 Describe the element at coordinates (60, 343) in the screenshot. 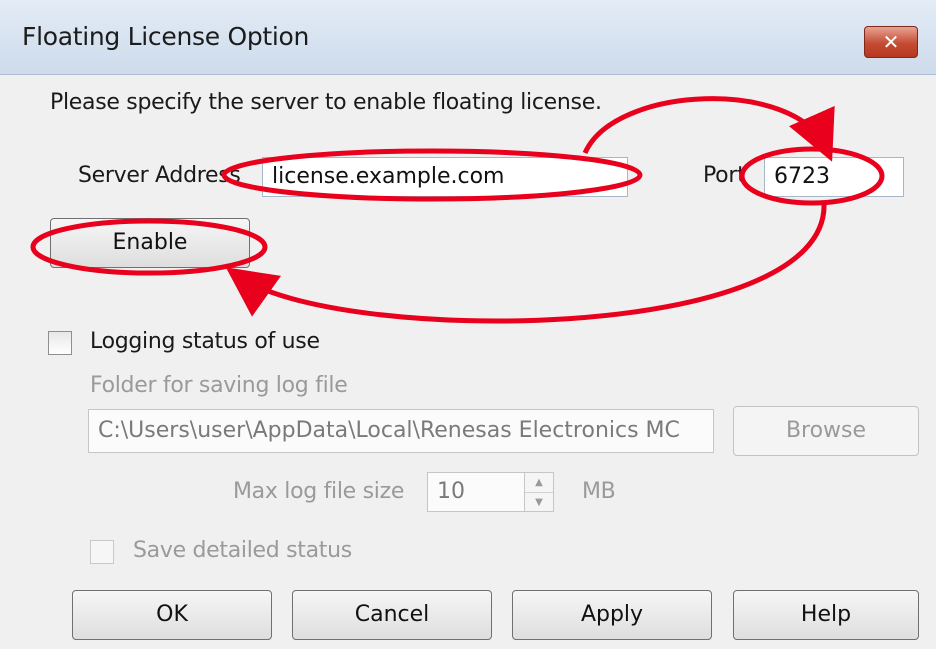

I see `logging-checkbox` at that location.